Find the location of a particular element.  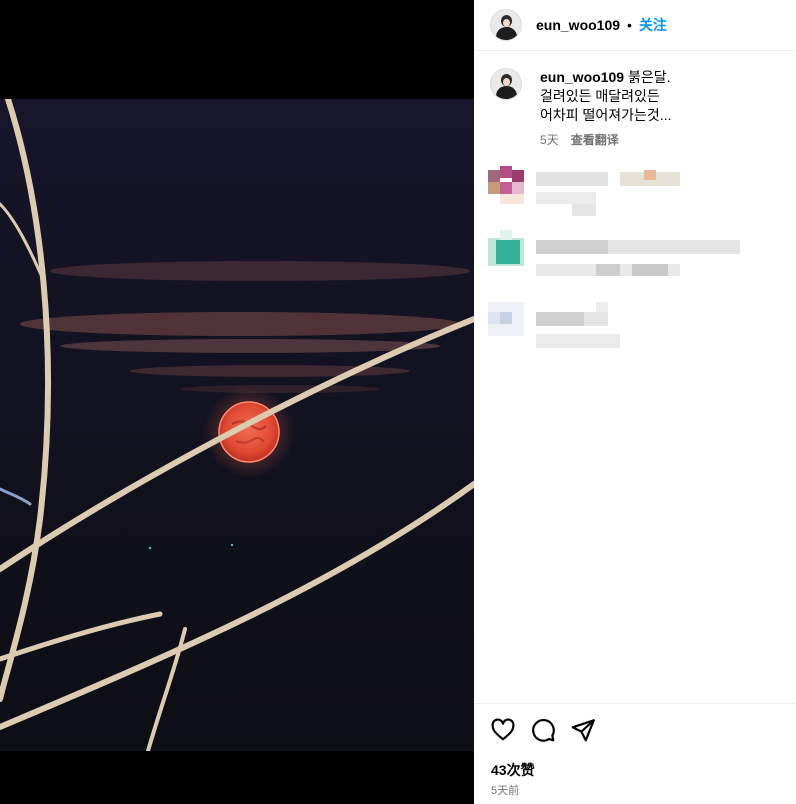

post-header: eun_woo109 • 关注 is located at coordinates (635, 25).